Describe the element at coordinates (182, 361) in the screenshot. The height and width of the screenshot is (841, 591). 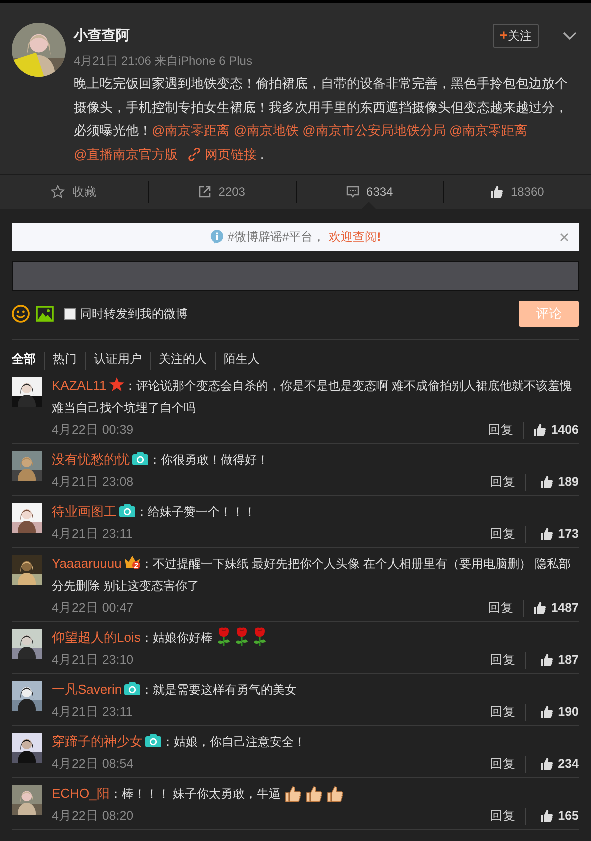
I see `filter-tab: 关注的人` at that location.